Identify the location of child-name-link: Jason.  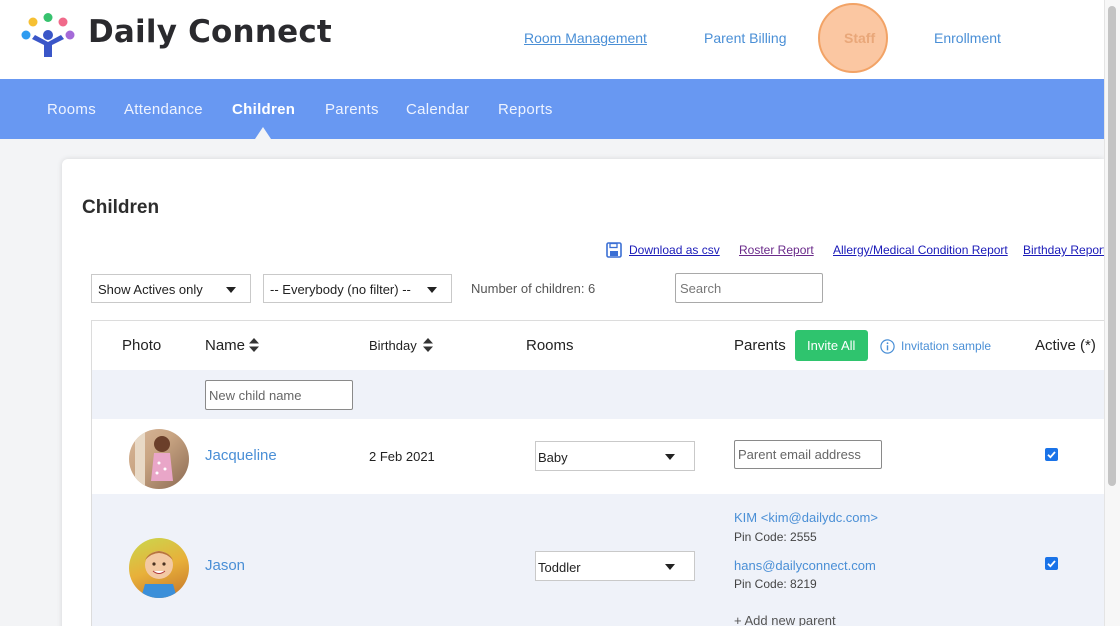
(225, 565).